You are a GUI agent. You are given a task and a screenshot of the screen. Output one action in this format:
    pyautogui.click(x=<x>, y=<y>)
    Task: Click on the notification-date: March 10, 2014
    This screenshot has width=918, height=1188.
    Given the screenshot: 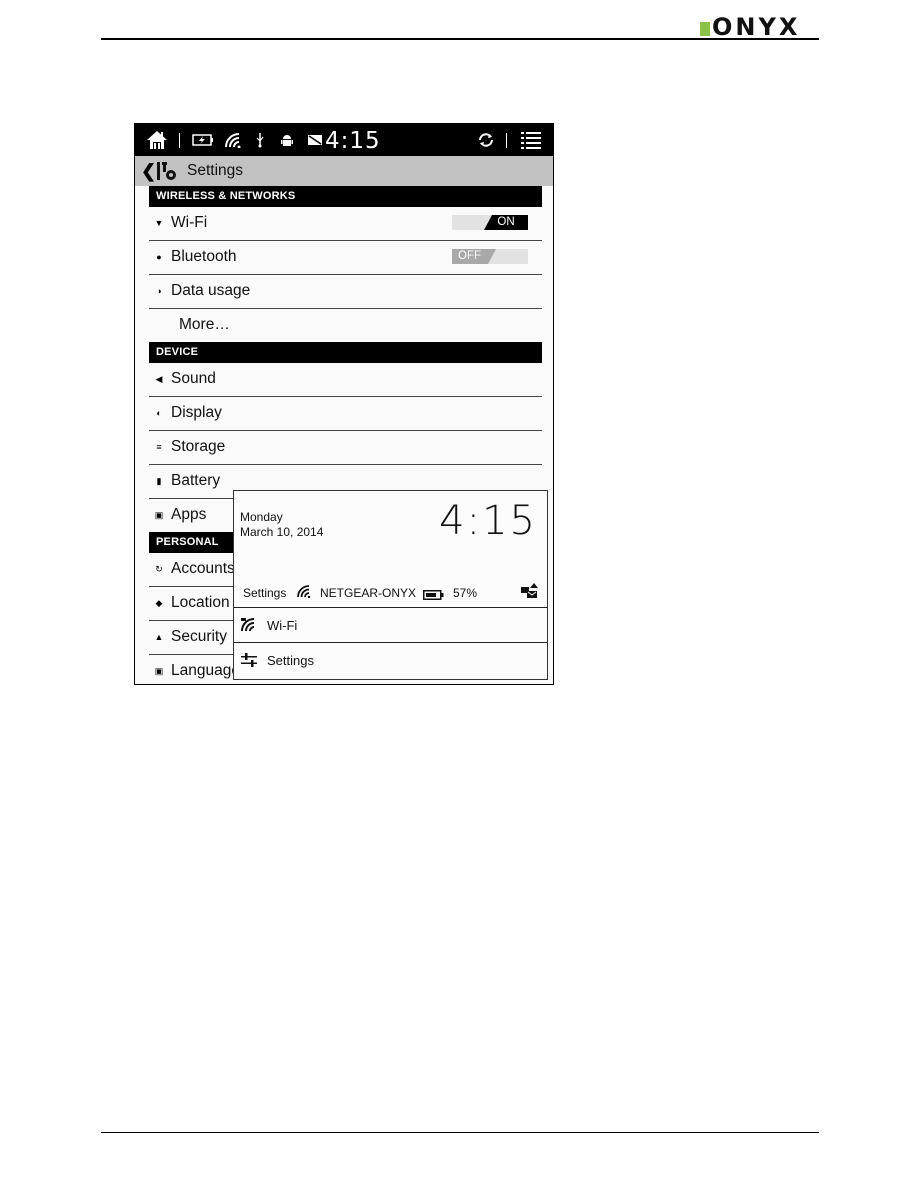 What is the action you would take?
    pyautogui.click(x=282, y=532)
    